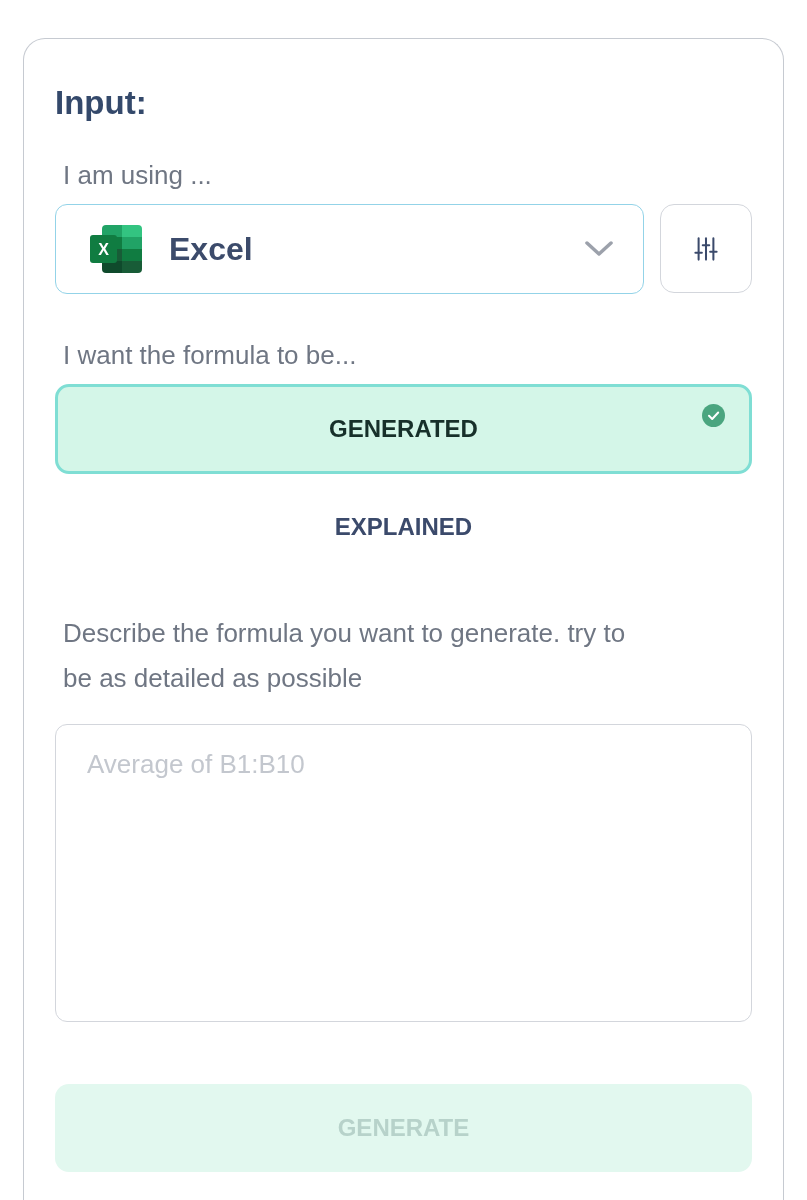  Describe the element at coordinates (713, 415) in the screenshot. I see `check-circle-icon` at that location.